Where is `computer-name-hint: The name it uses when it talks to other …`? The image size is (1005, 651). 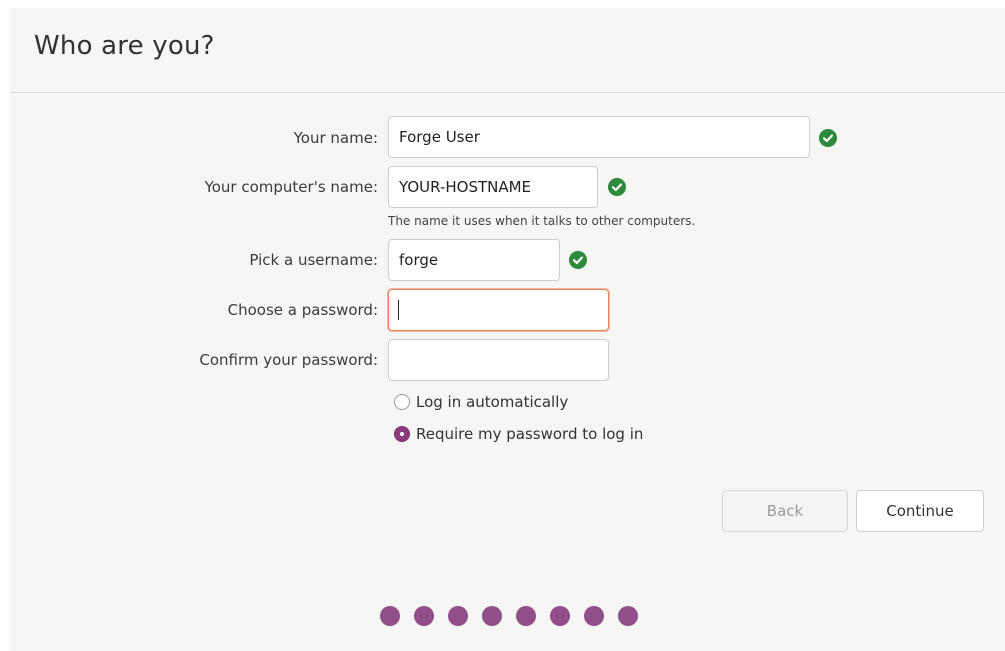 computer-name-hint: The name it uses when it talks to other … is located at coordinates (542, 221).